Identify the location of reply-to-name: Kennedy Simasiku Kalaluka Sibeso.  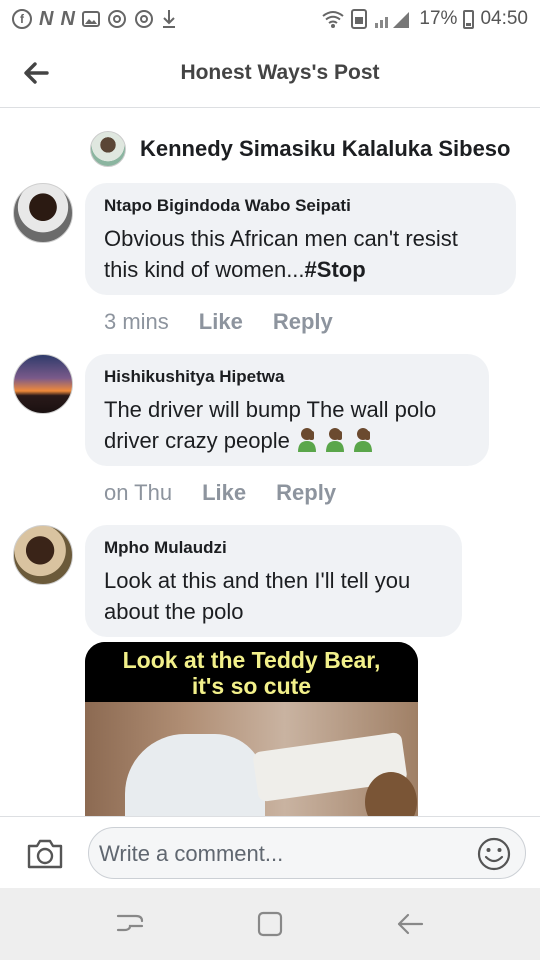
(325, 149).